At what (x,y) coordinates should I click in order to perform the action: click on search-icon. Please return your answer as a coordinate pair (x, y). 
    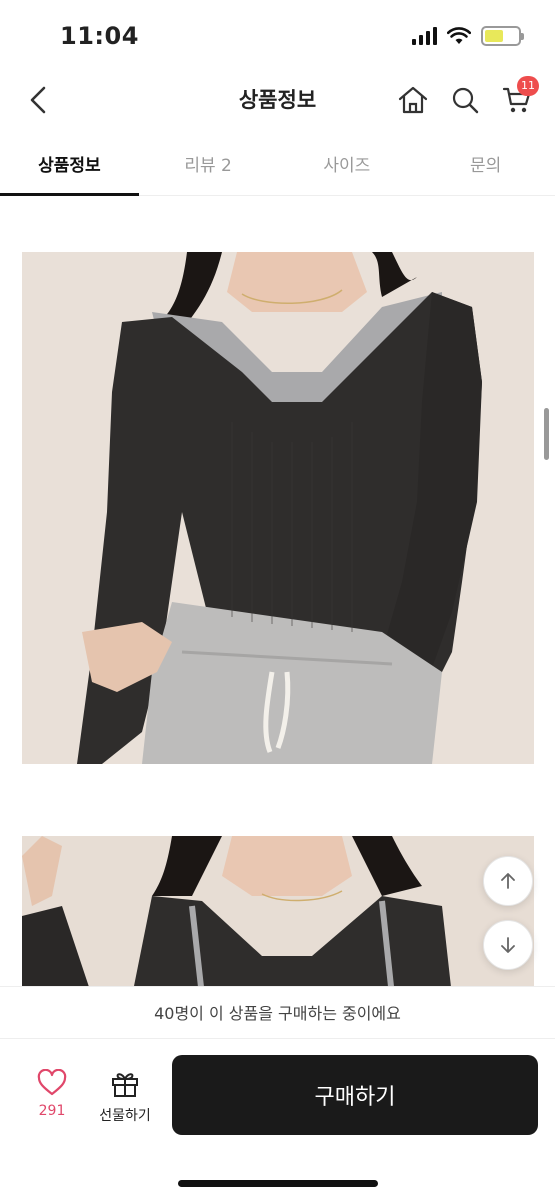
    Looking at the image, I should click on (465, 100).